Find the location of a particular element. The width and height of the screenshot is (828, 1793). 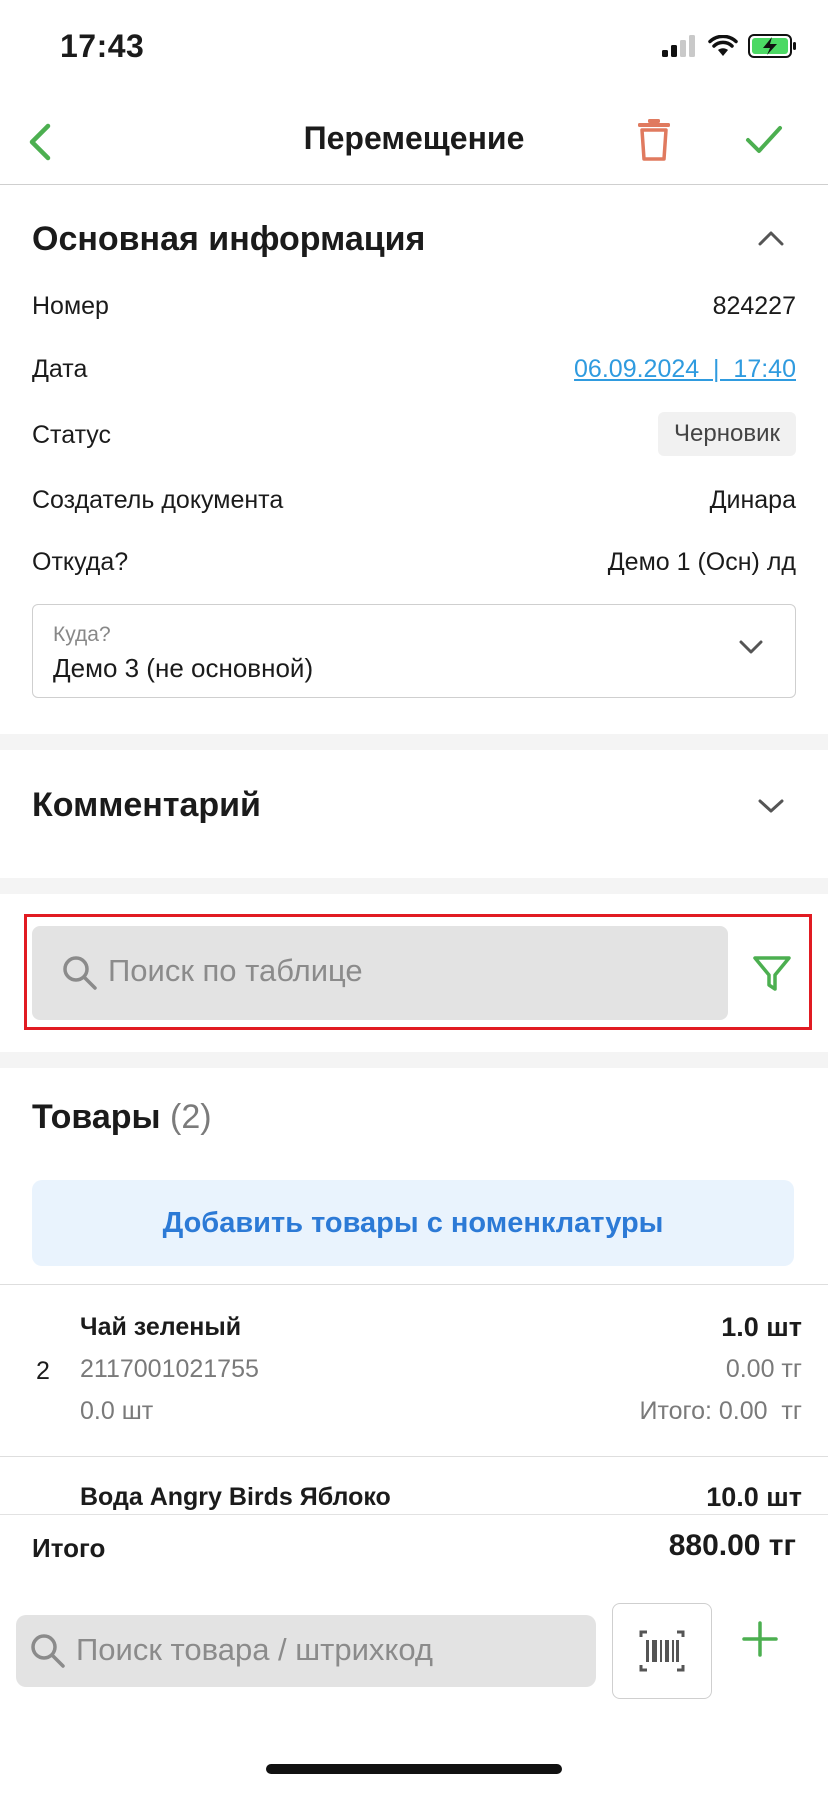

item-quantity: 1.0 шт is located at coordinates (761, 1327).